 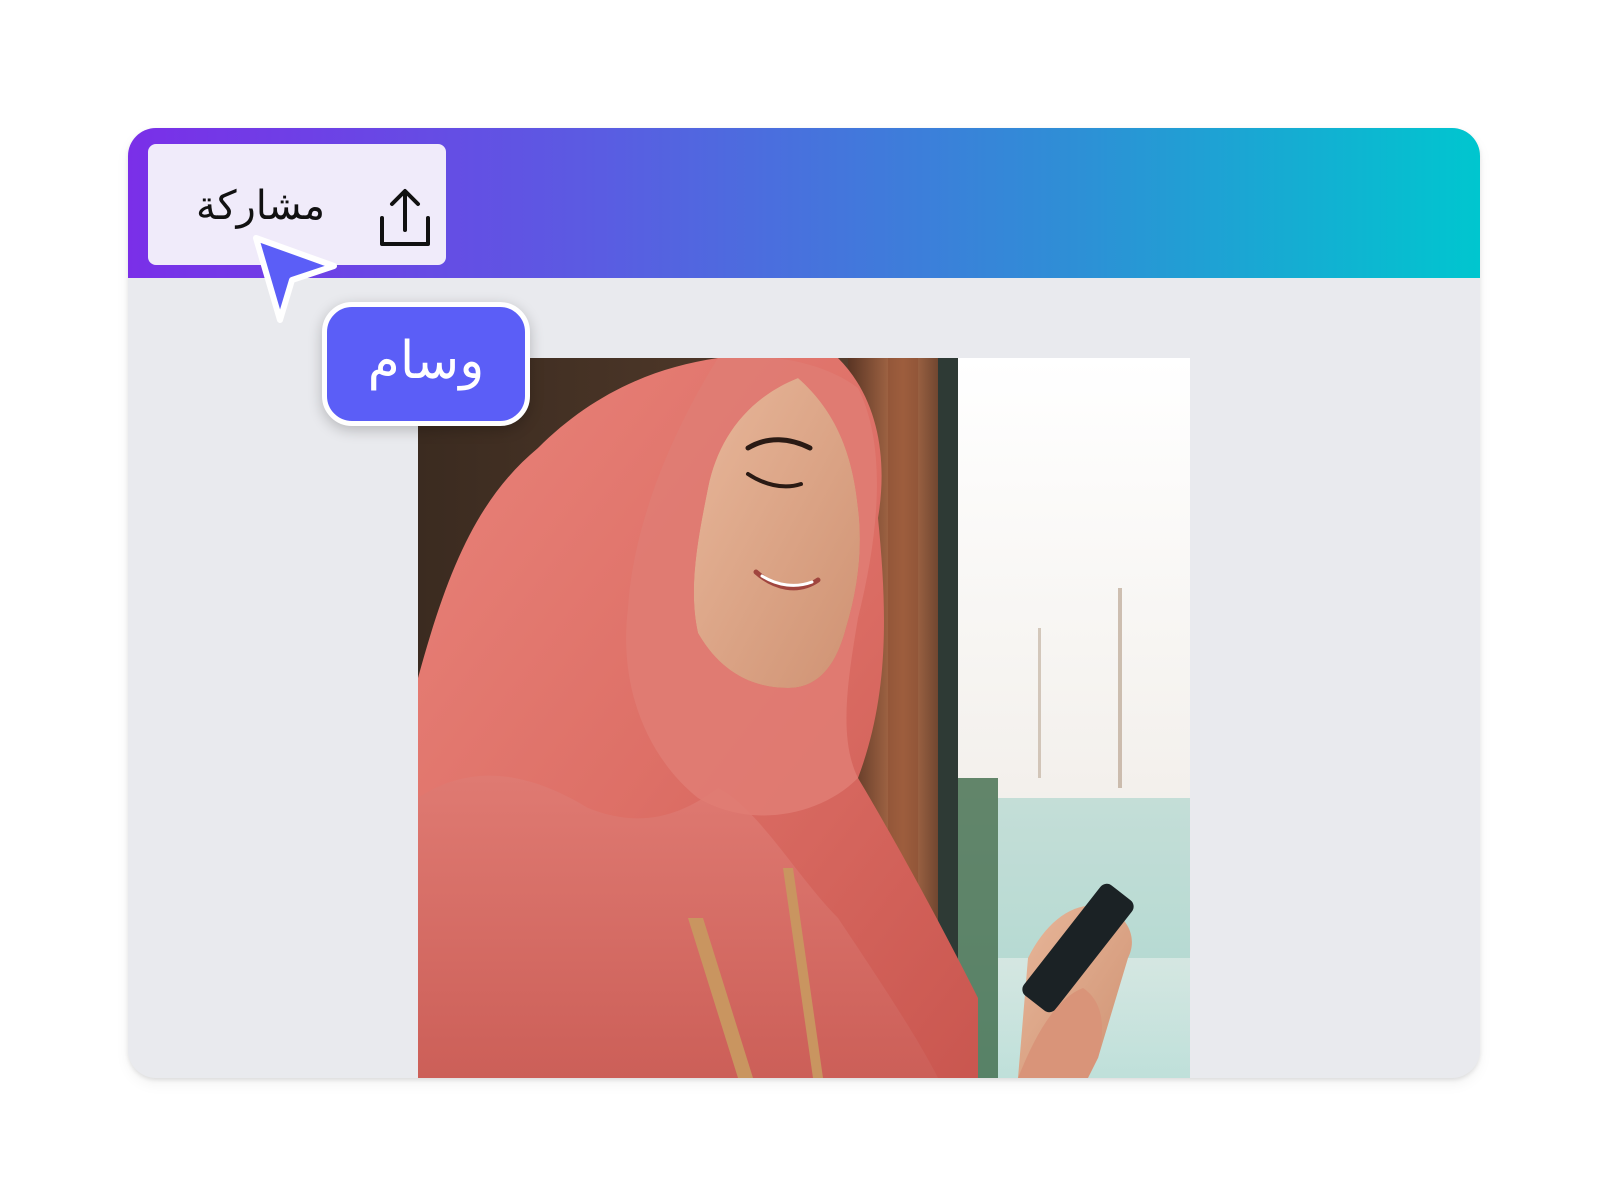 What do you see at coordinates (261, 206) in the screenshot?
I see `share-button-label: مشاركة` at bounding box center [261, 206].